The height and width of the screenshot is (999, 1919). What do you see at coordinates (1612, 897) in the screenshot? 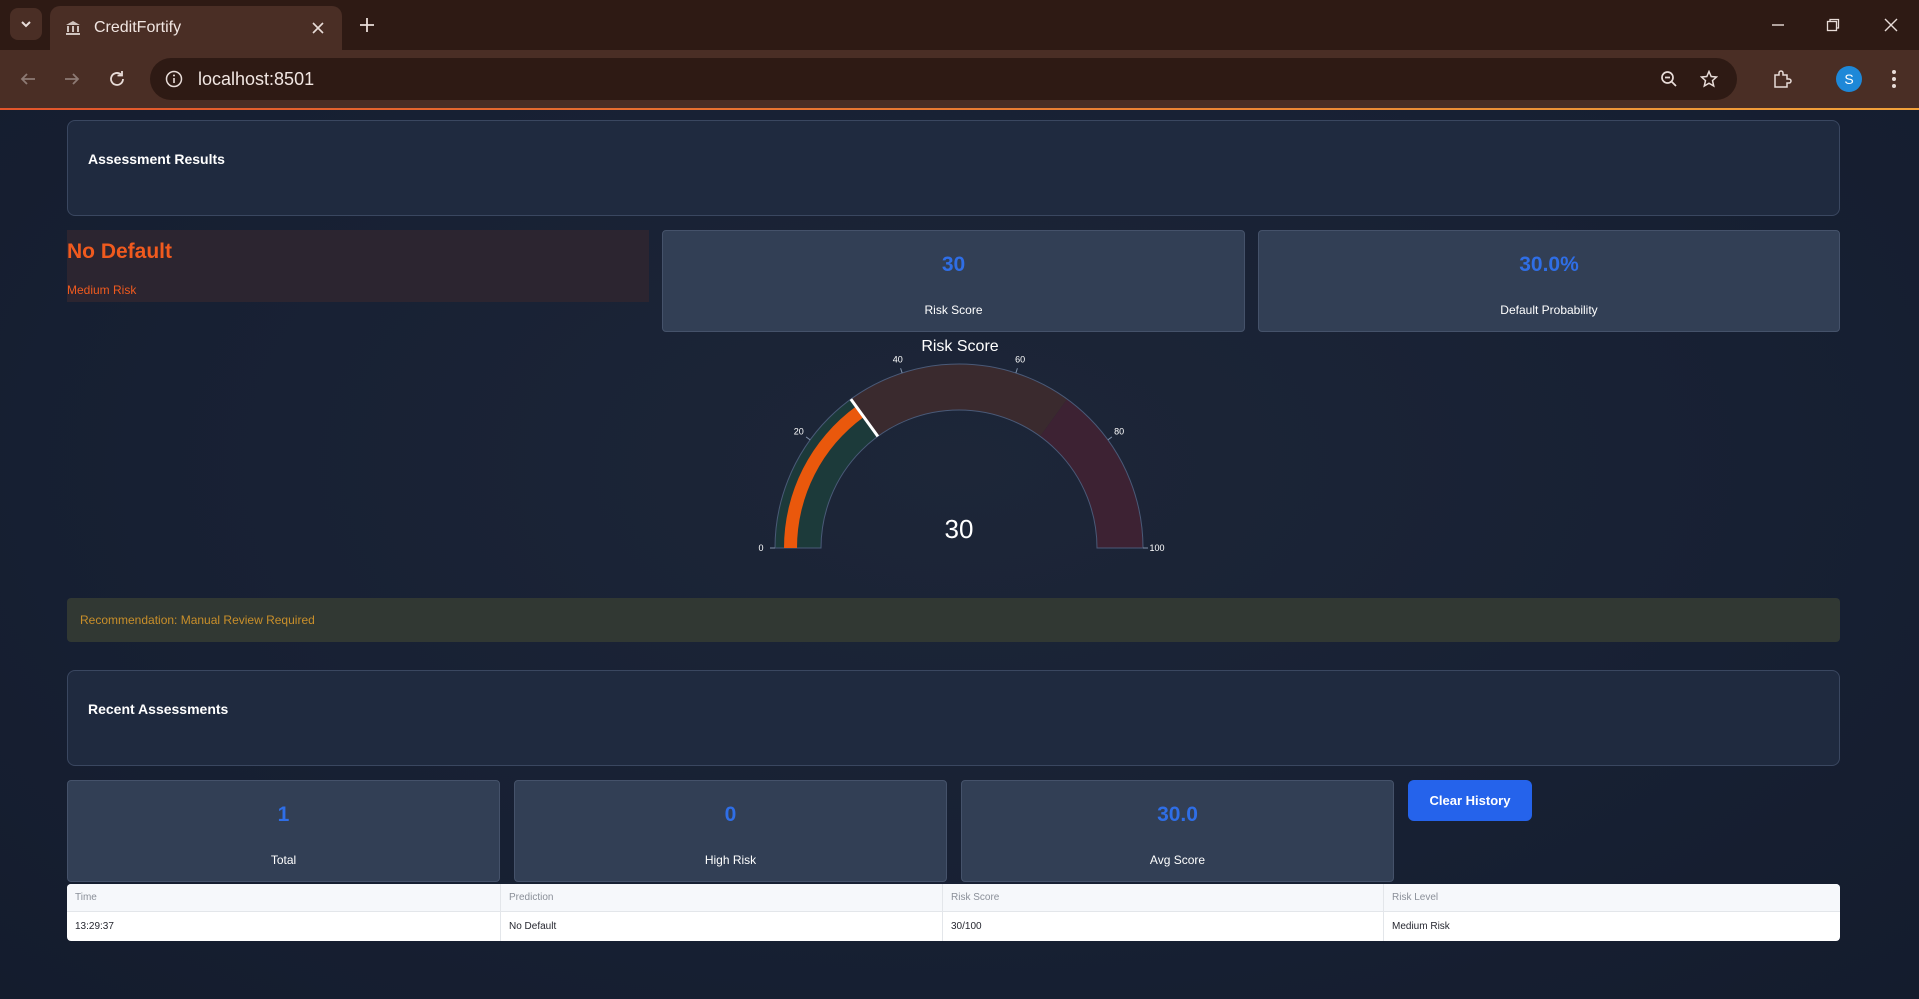
I see `col-header-risk-level: Risk Level` at bounding box center [1612, 897].